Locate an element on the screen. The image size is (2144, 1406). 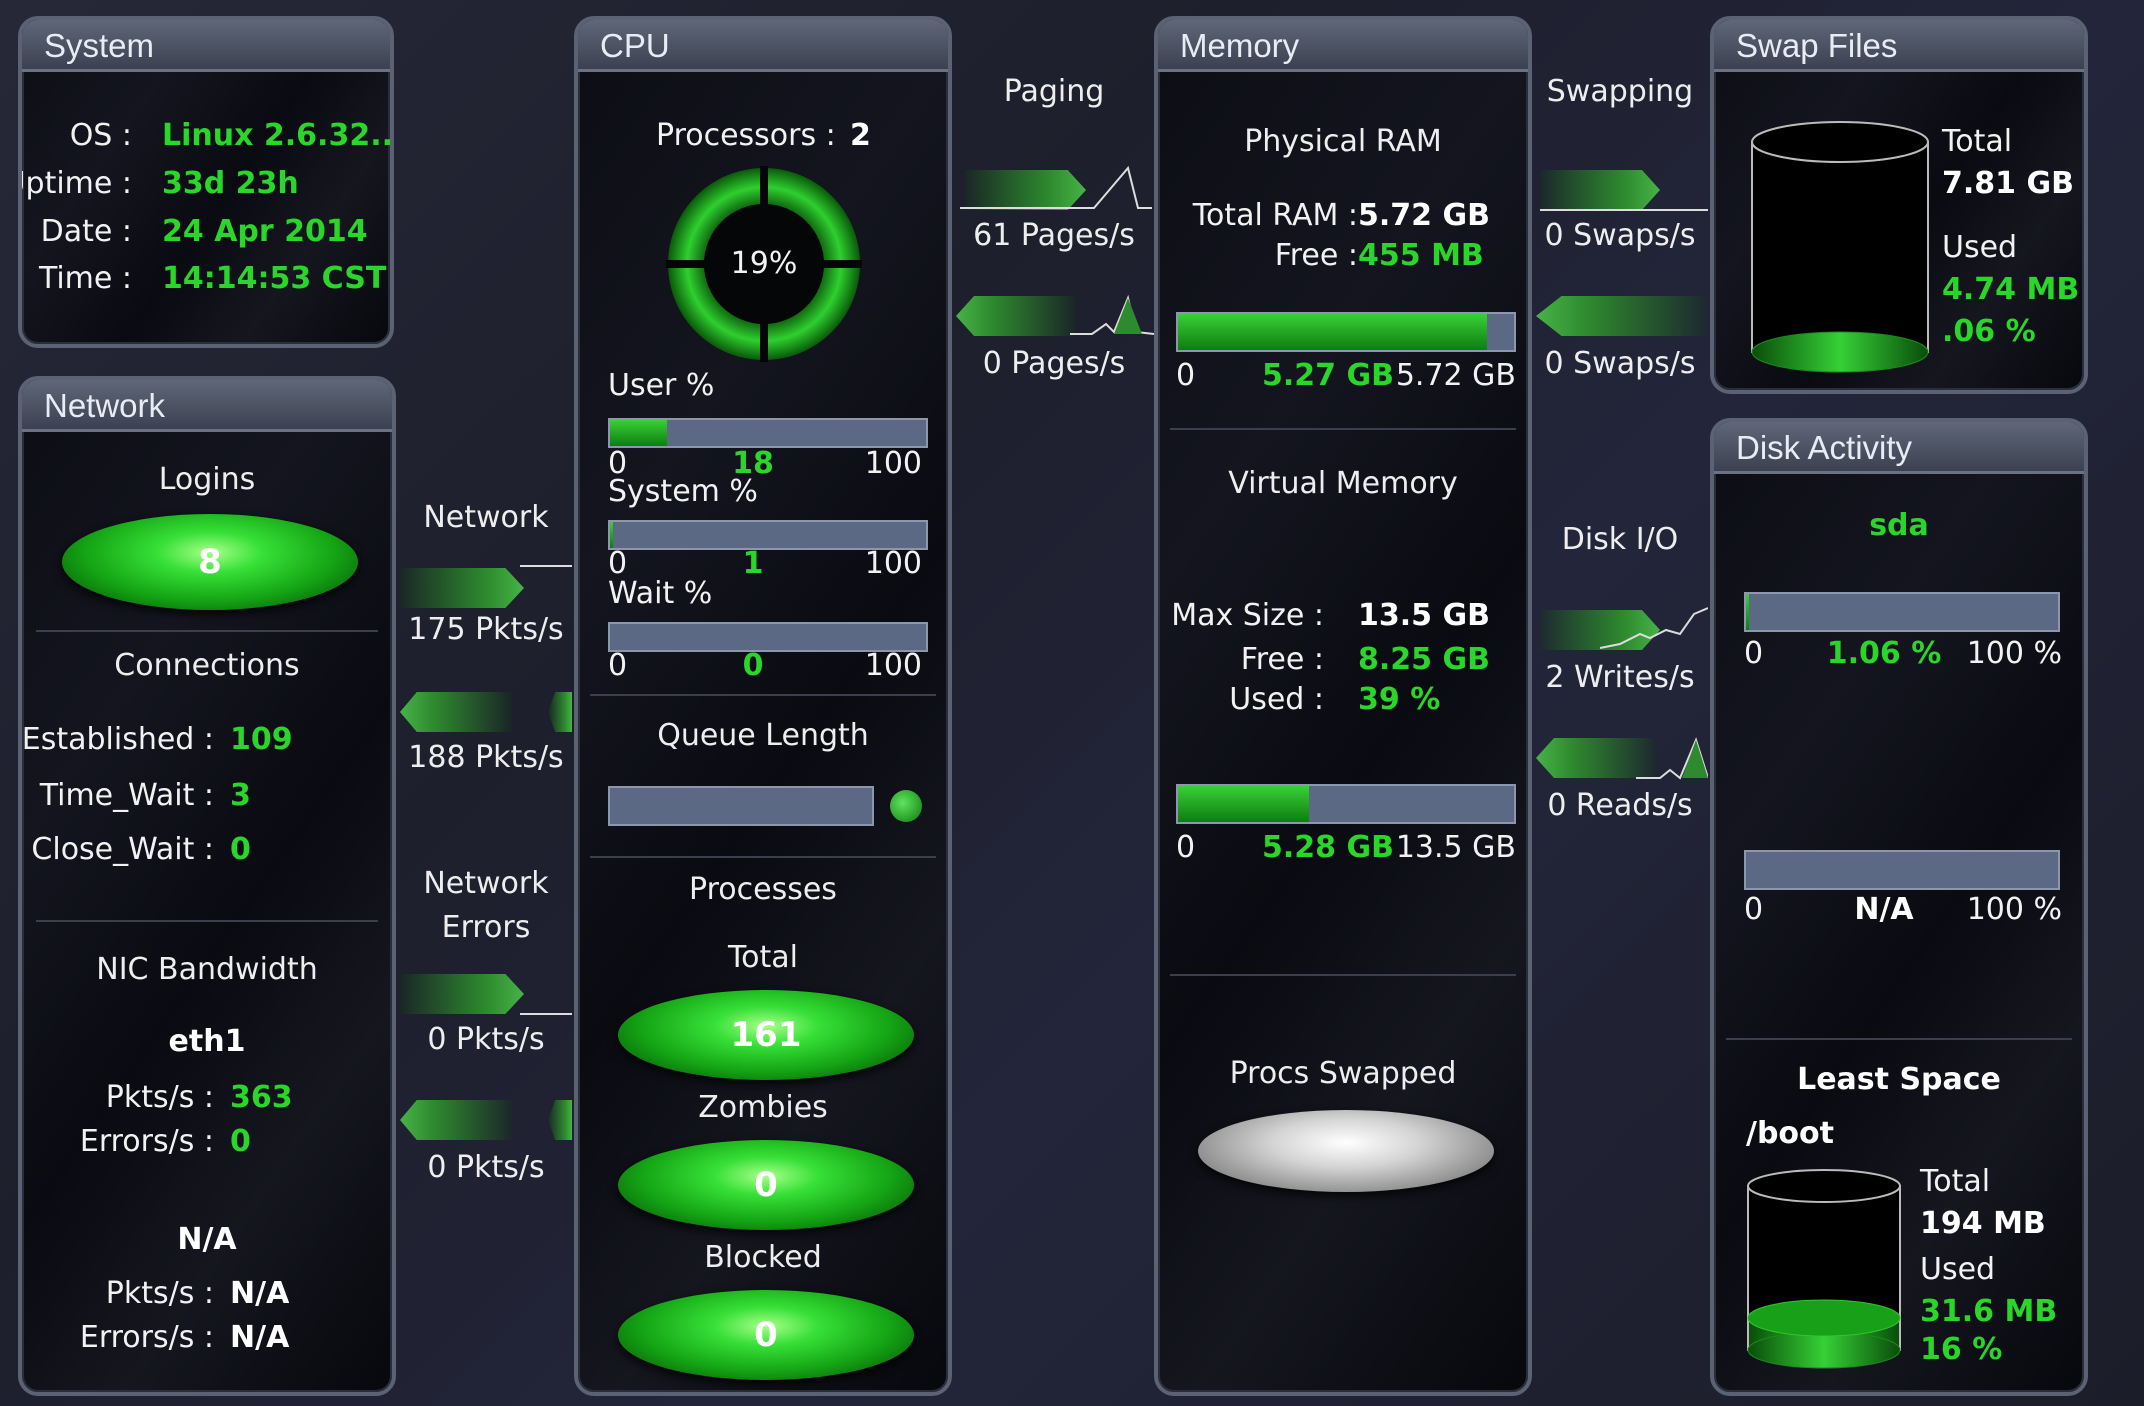
queue-status-indicator is located at coordinates (906, 806).